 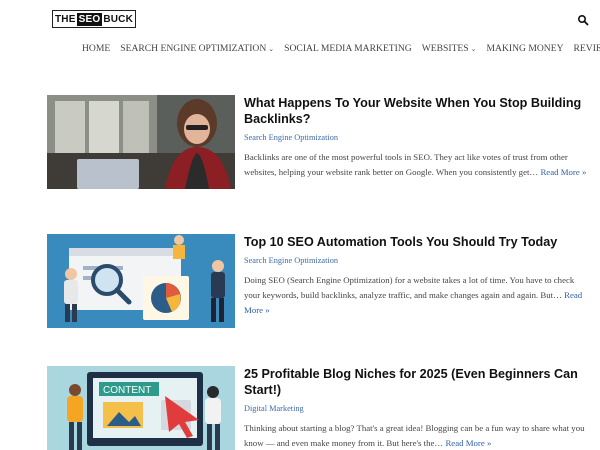 I want to click on search-icon, so click(x=583, y=19).